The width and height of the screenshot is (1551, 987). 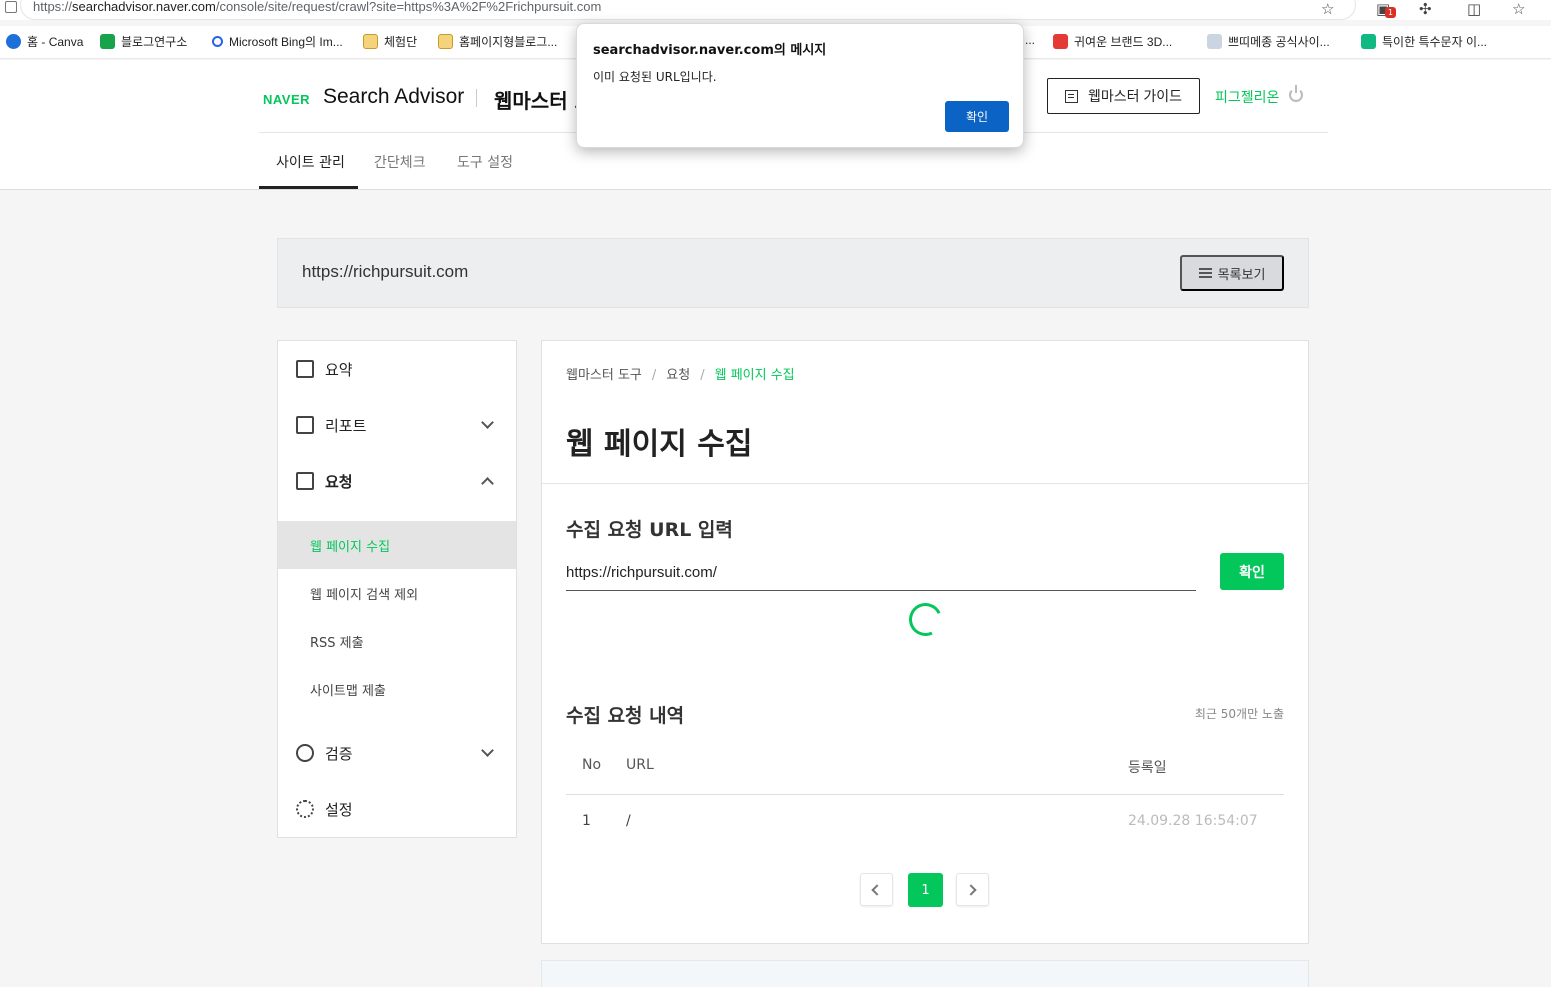 What do you see at coordinates (476, 98) in the screenshot?
I see `logo-divider` at bounding box center [476, 98].